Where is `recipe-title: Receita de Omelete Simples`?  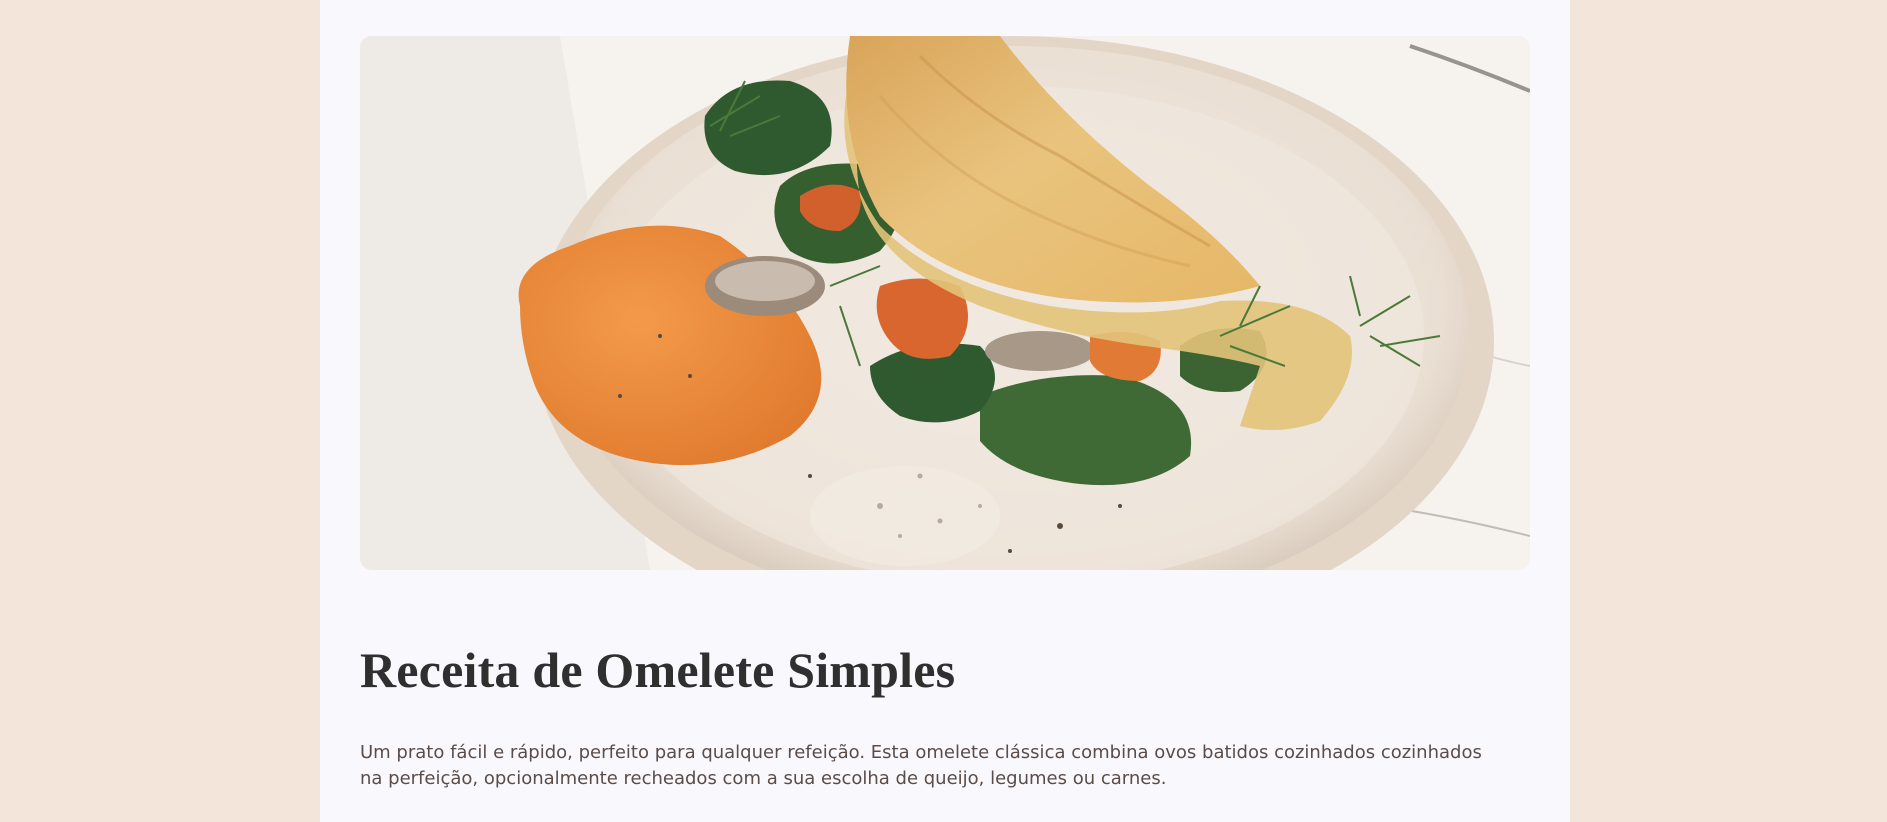
recipe-title: Receita de Omelete Simples is located at coordinates (658, 670).